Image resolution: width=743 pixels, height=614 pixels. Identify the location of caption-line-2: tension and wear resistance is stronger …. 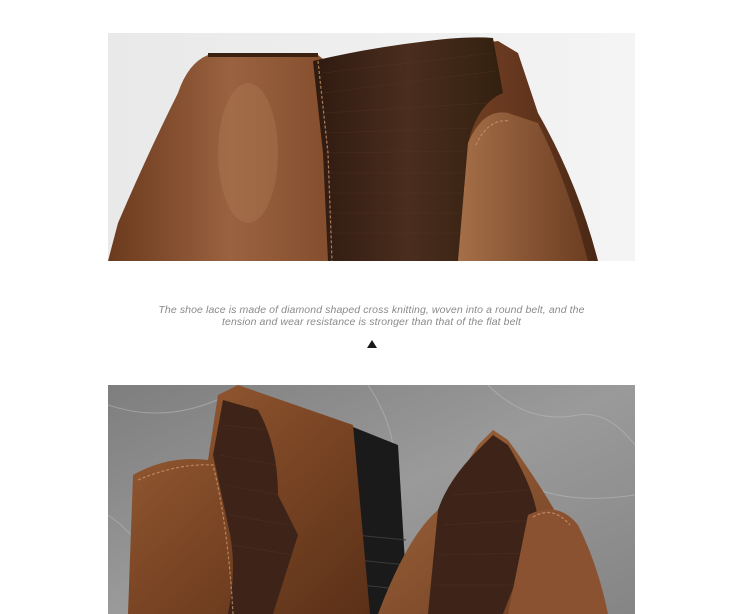
(371, 322).